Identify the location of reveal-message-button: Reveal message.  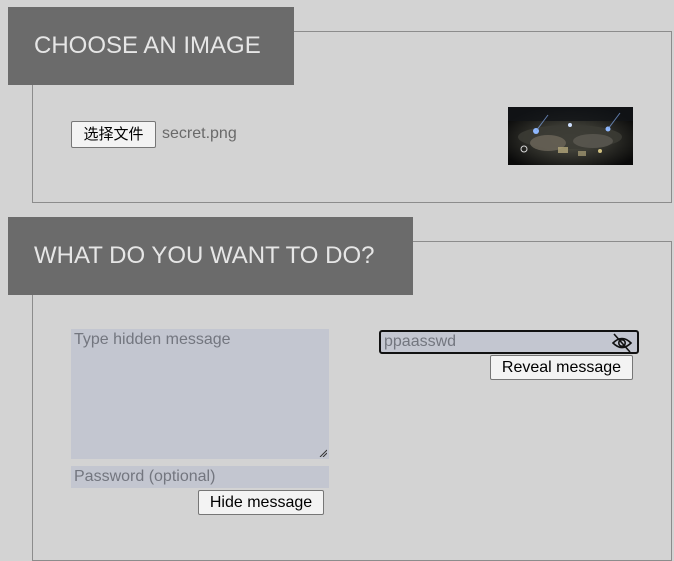
(561, 367).